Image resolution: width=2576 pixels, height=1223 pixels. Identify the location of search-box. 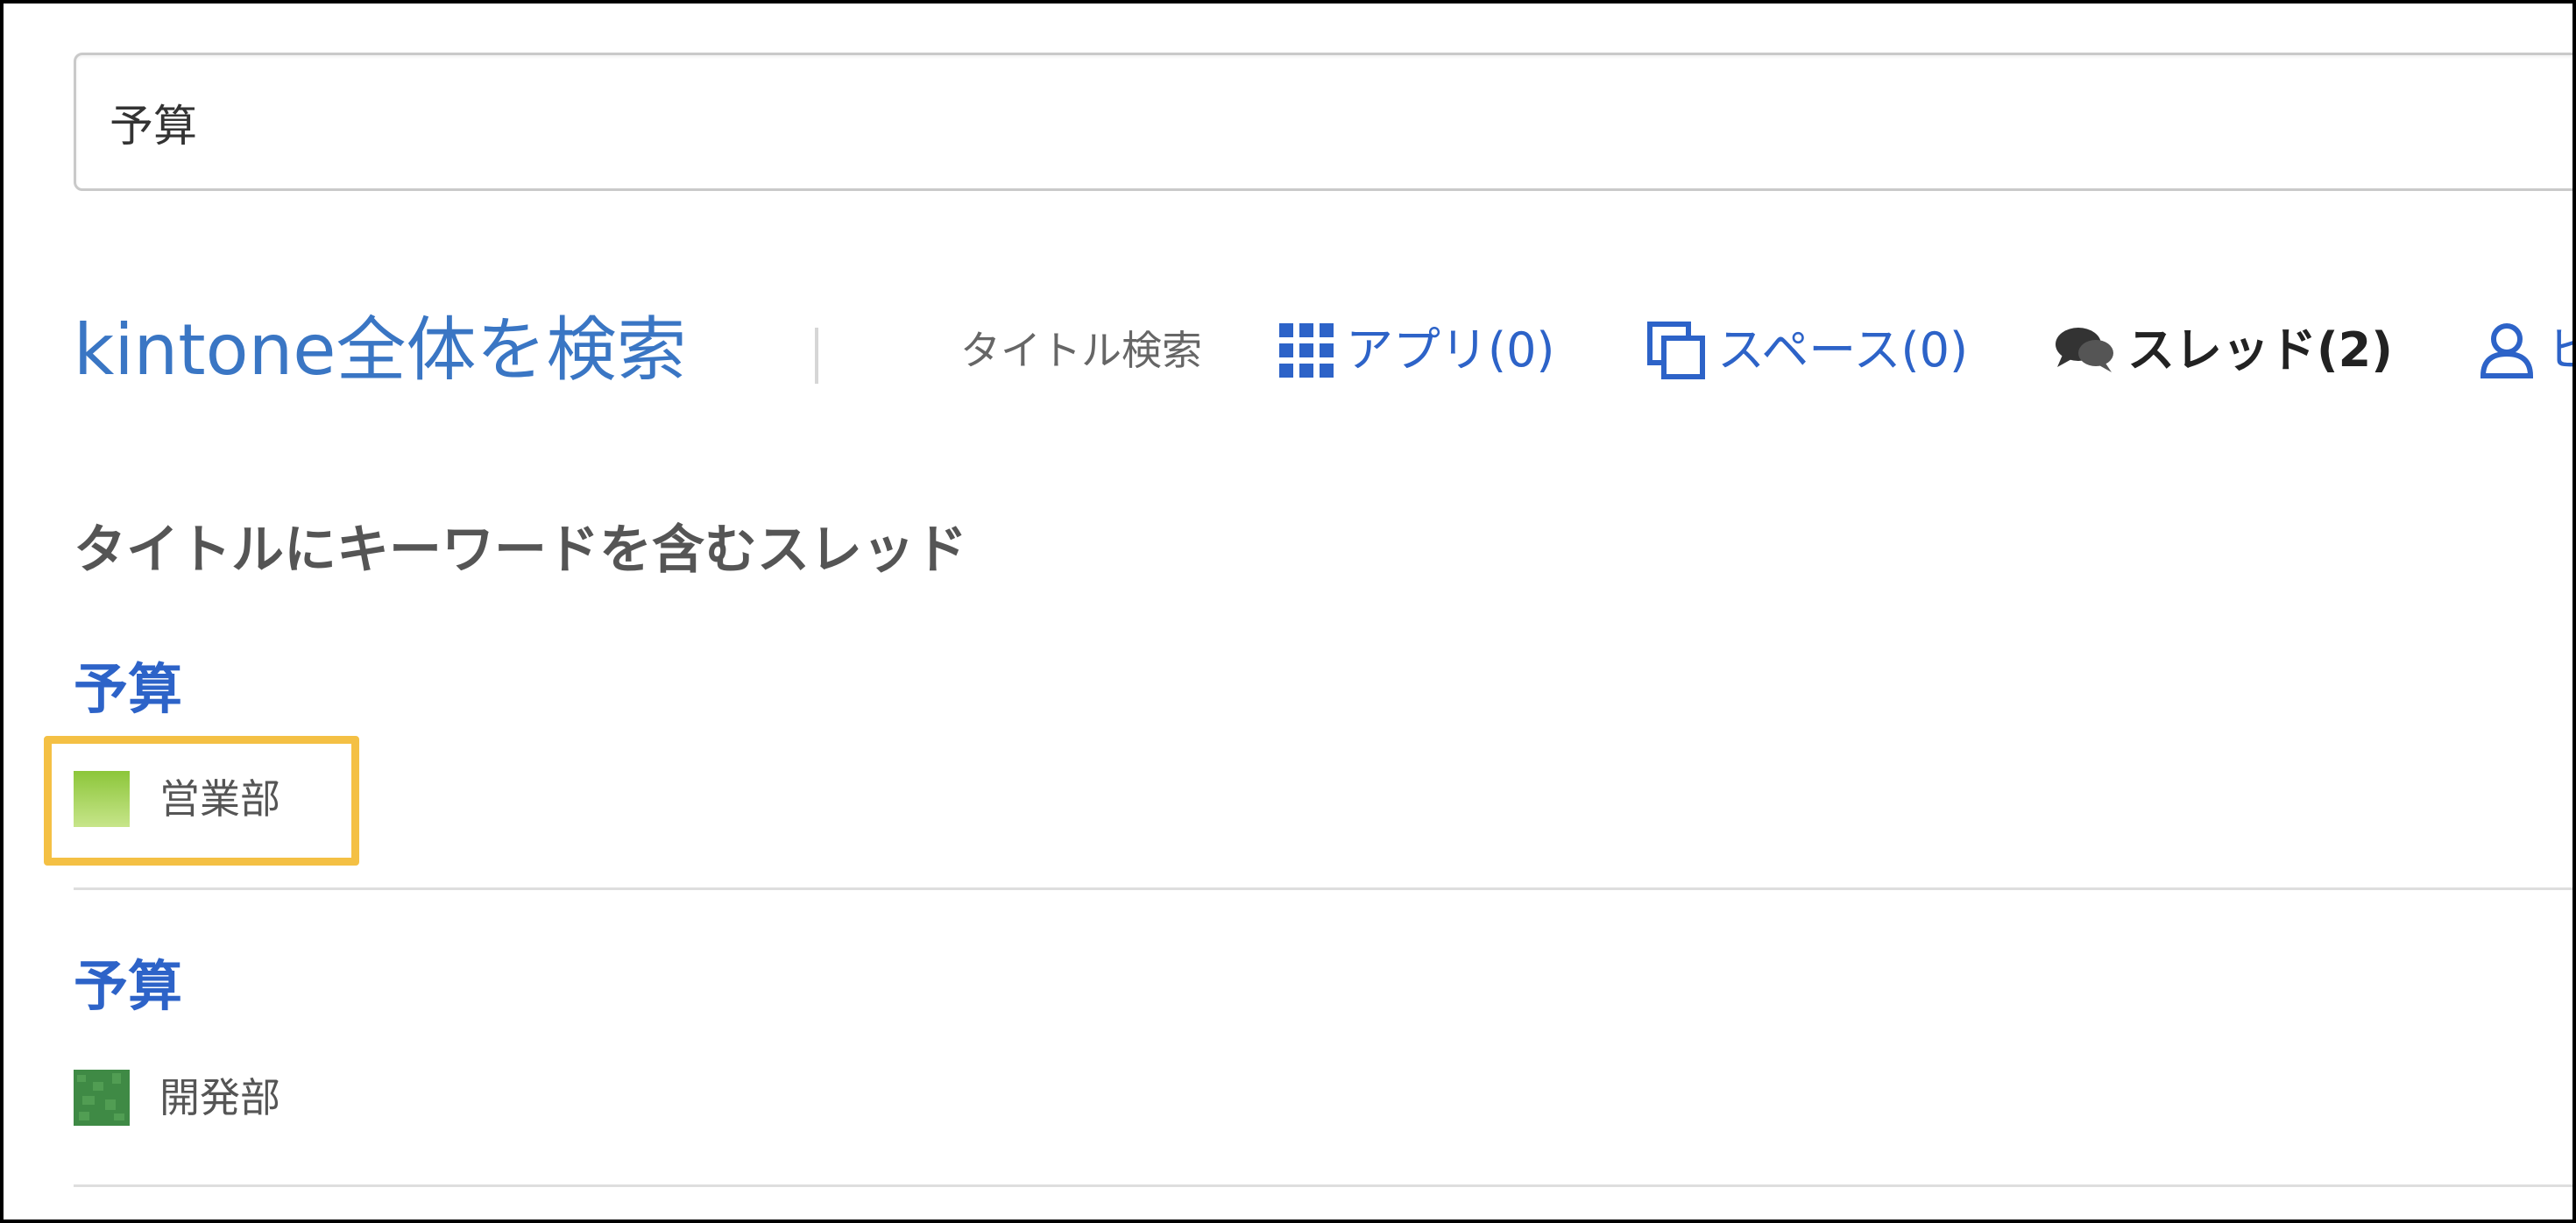
(1323, 122).